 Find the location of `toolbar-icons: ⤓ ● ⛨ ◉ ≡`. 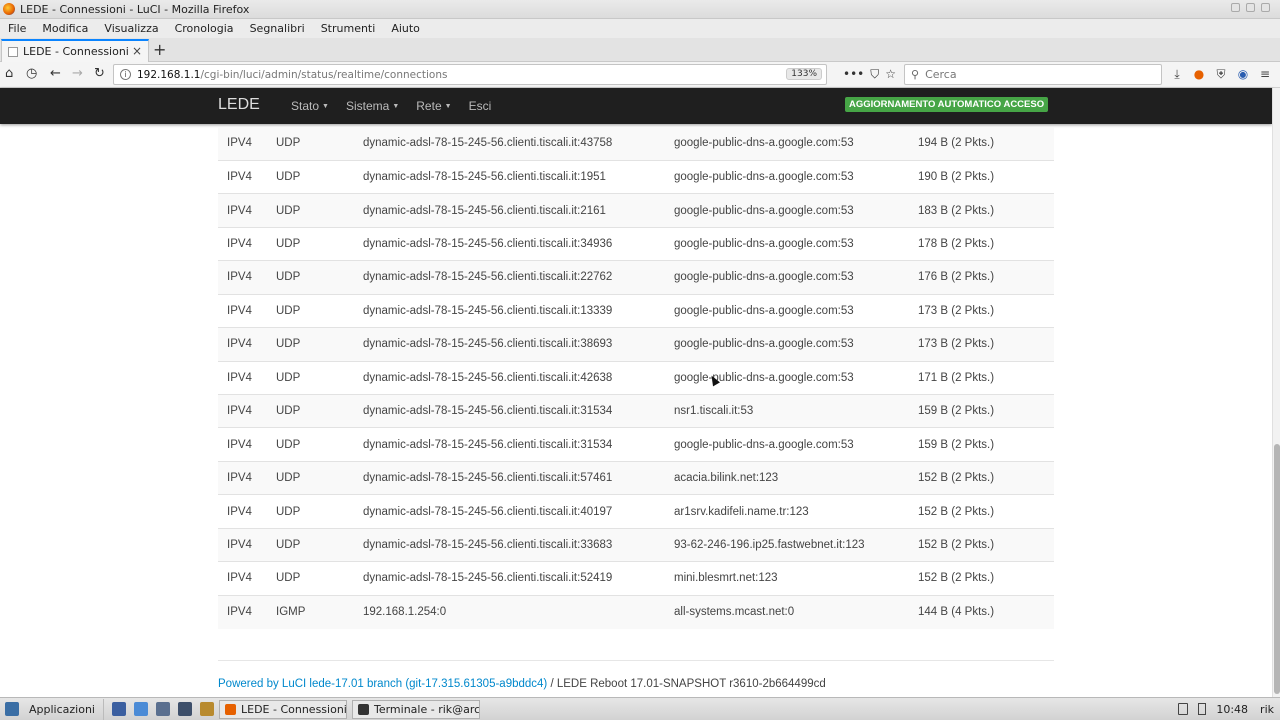

toolbar-icons: ⤓ ● ⛨ ◉ ≡ is located at coordinates (1221, 74).